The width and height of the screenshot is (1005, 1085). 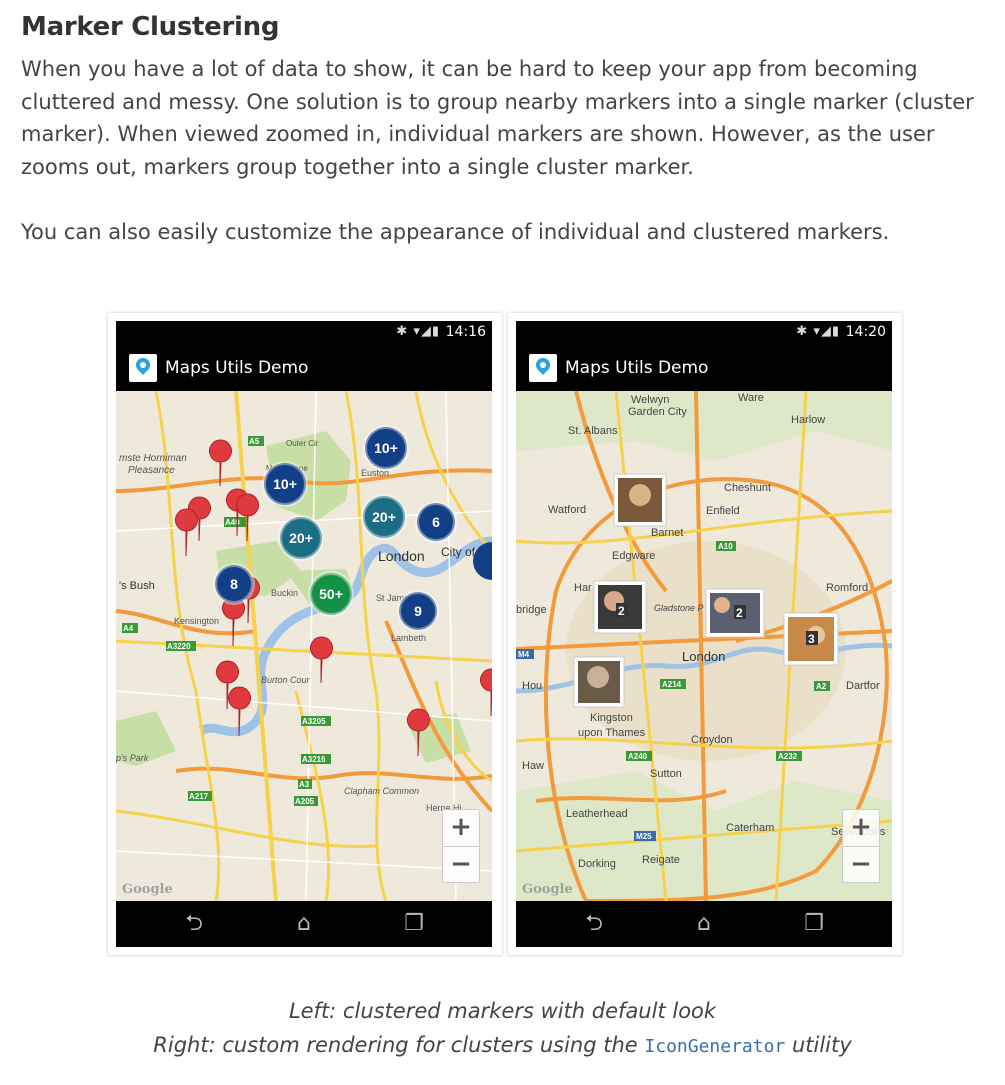 I want to click on status-bar: ✱ ▾◢▮ 14:20, so click(x=704, y=333).